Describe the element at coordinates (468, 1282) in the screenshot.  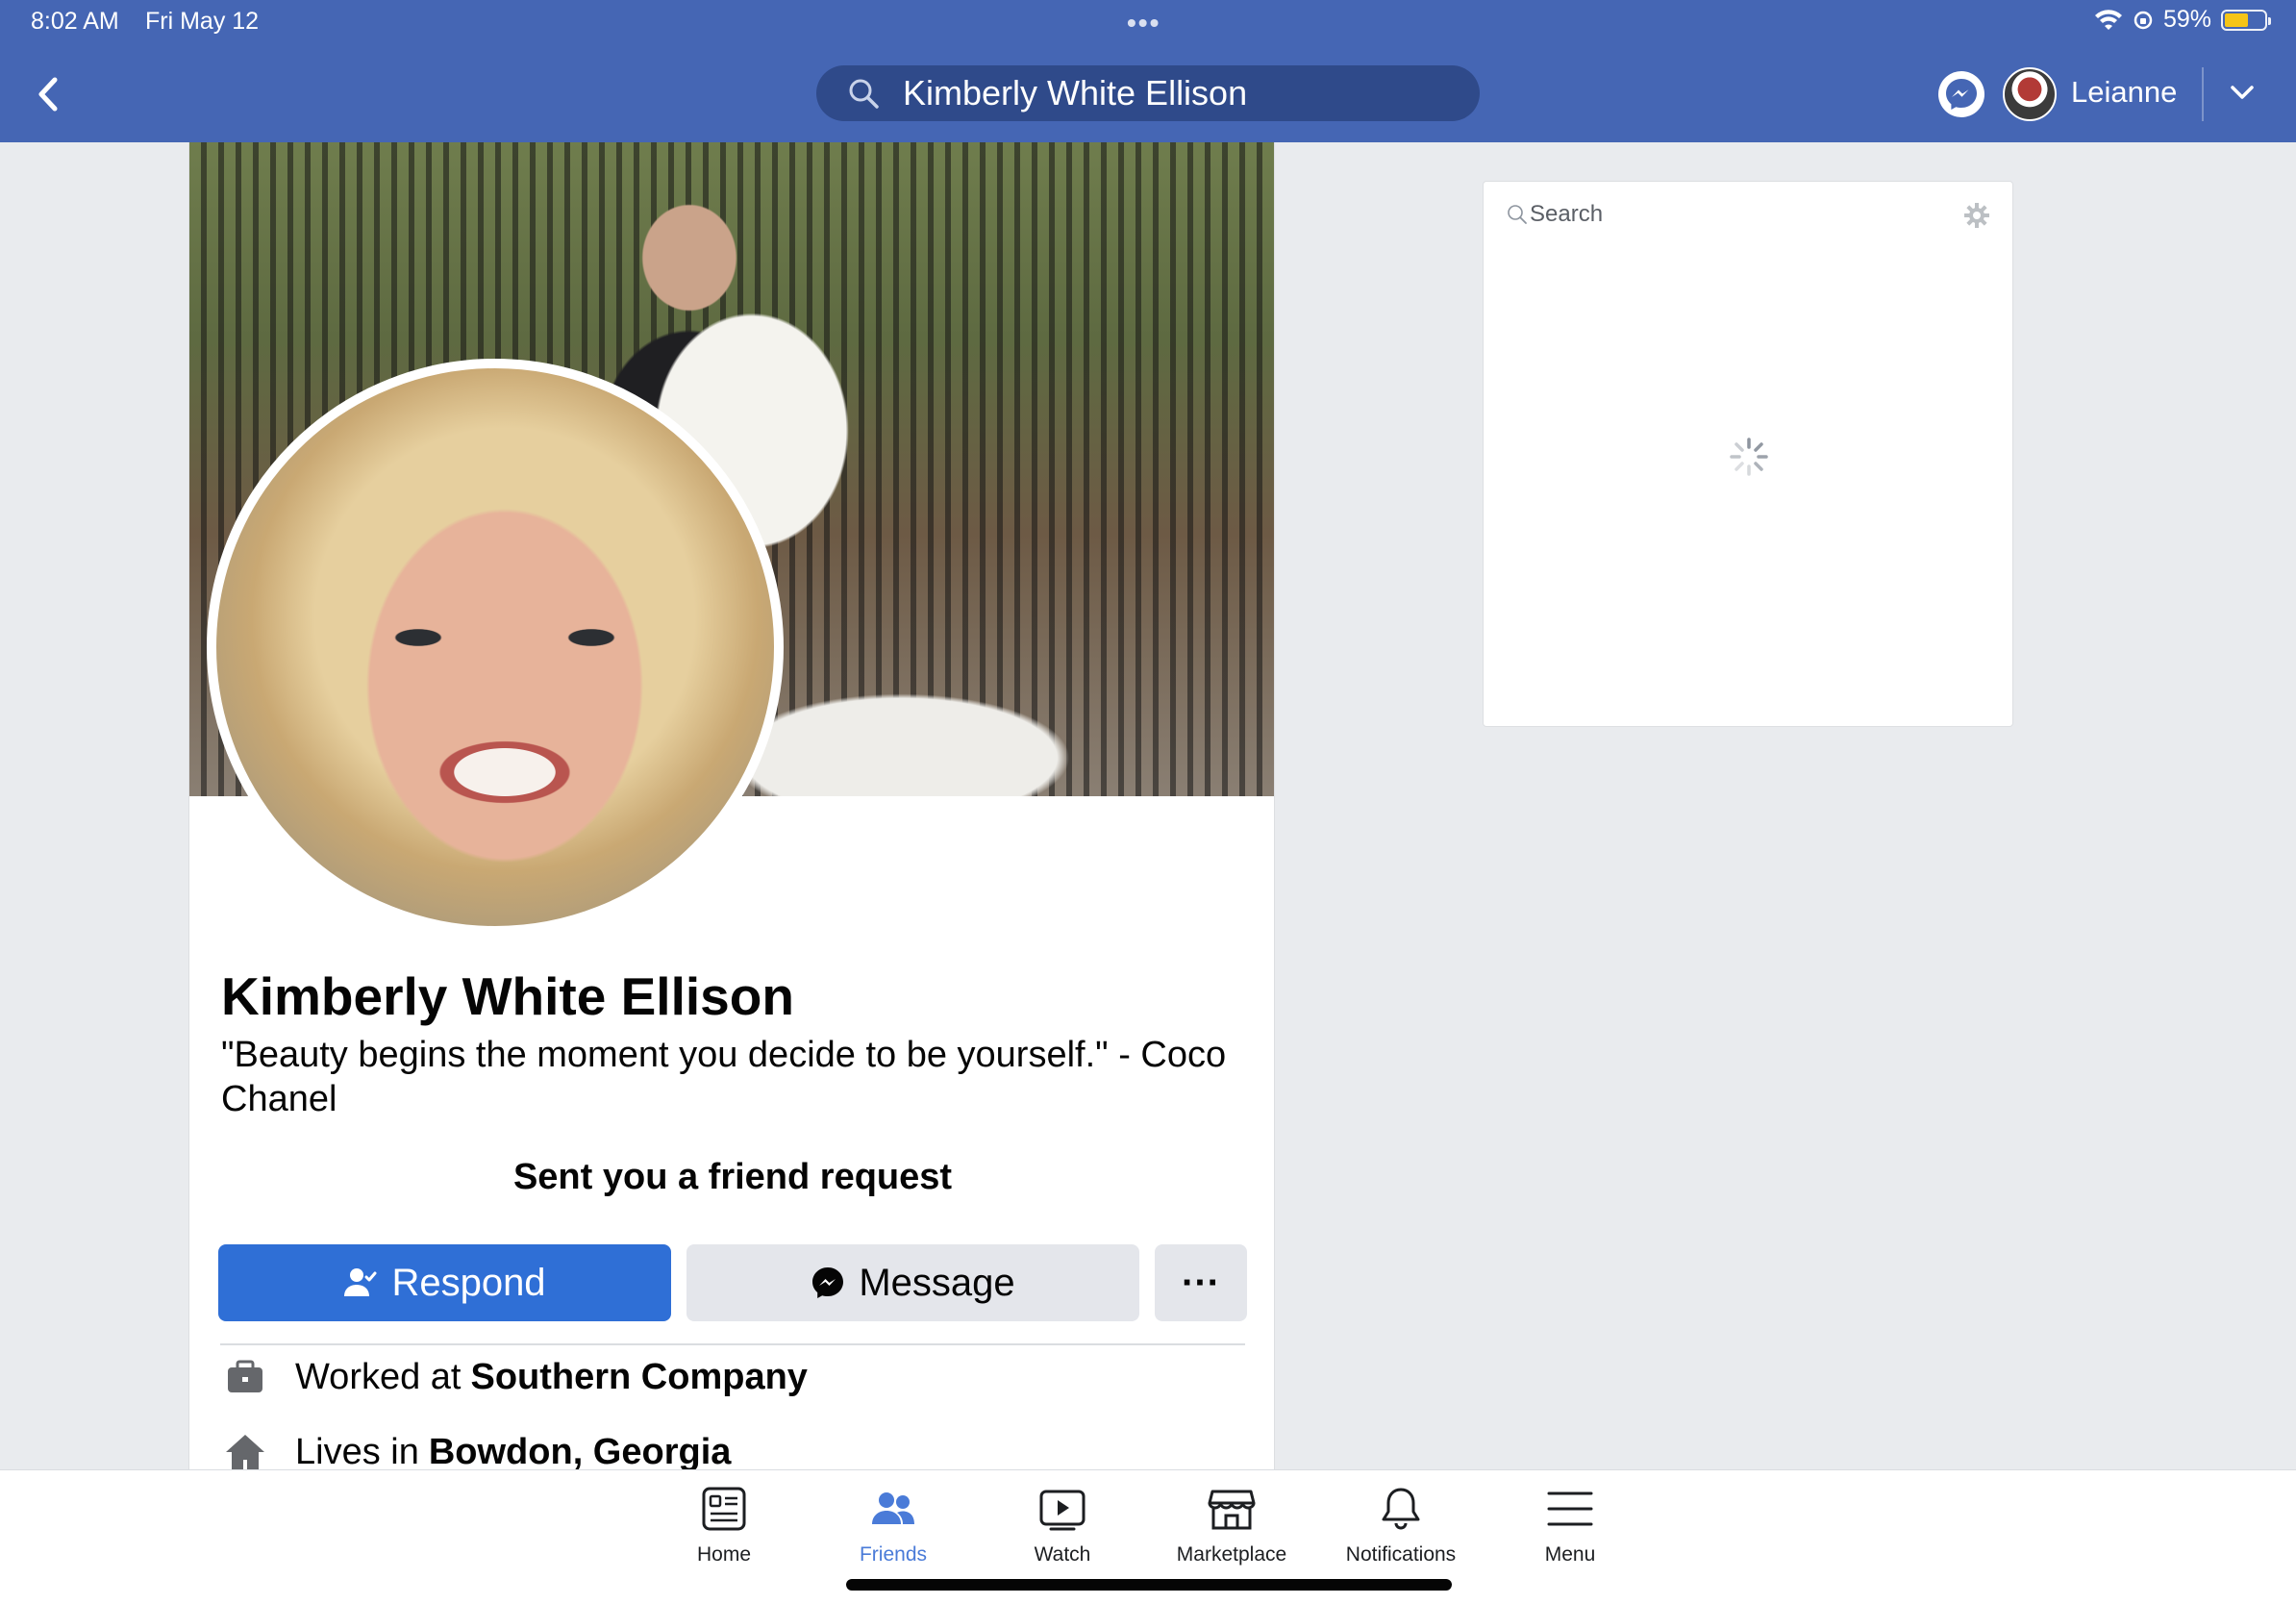
I see `respond-button-label: Respond` at that location.